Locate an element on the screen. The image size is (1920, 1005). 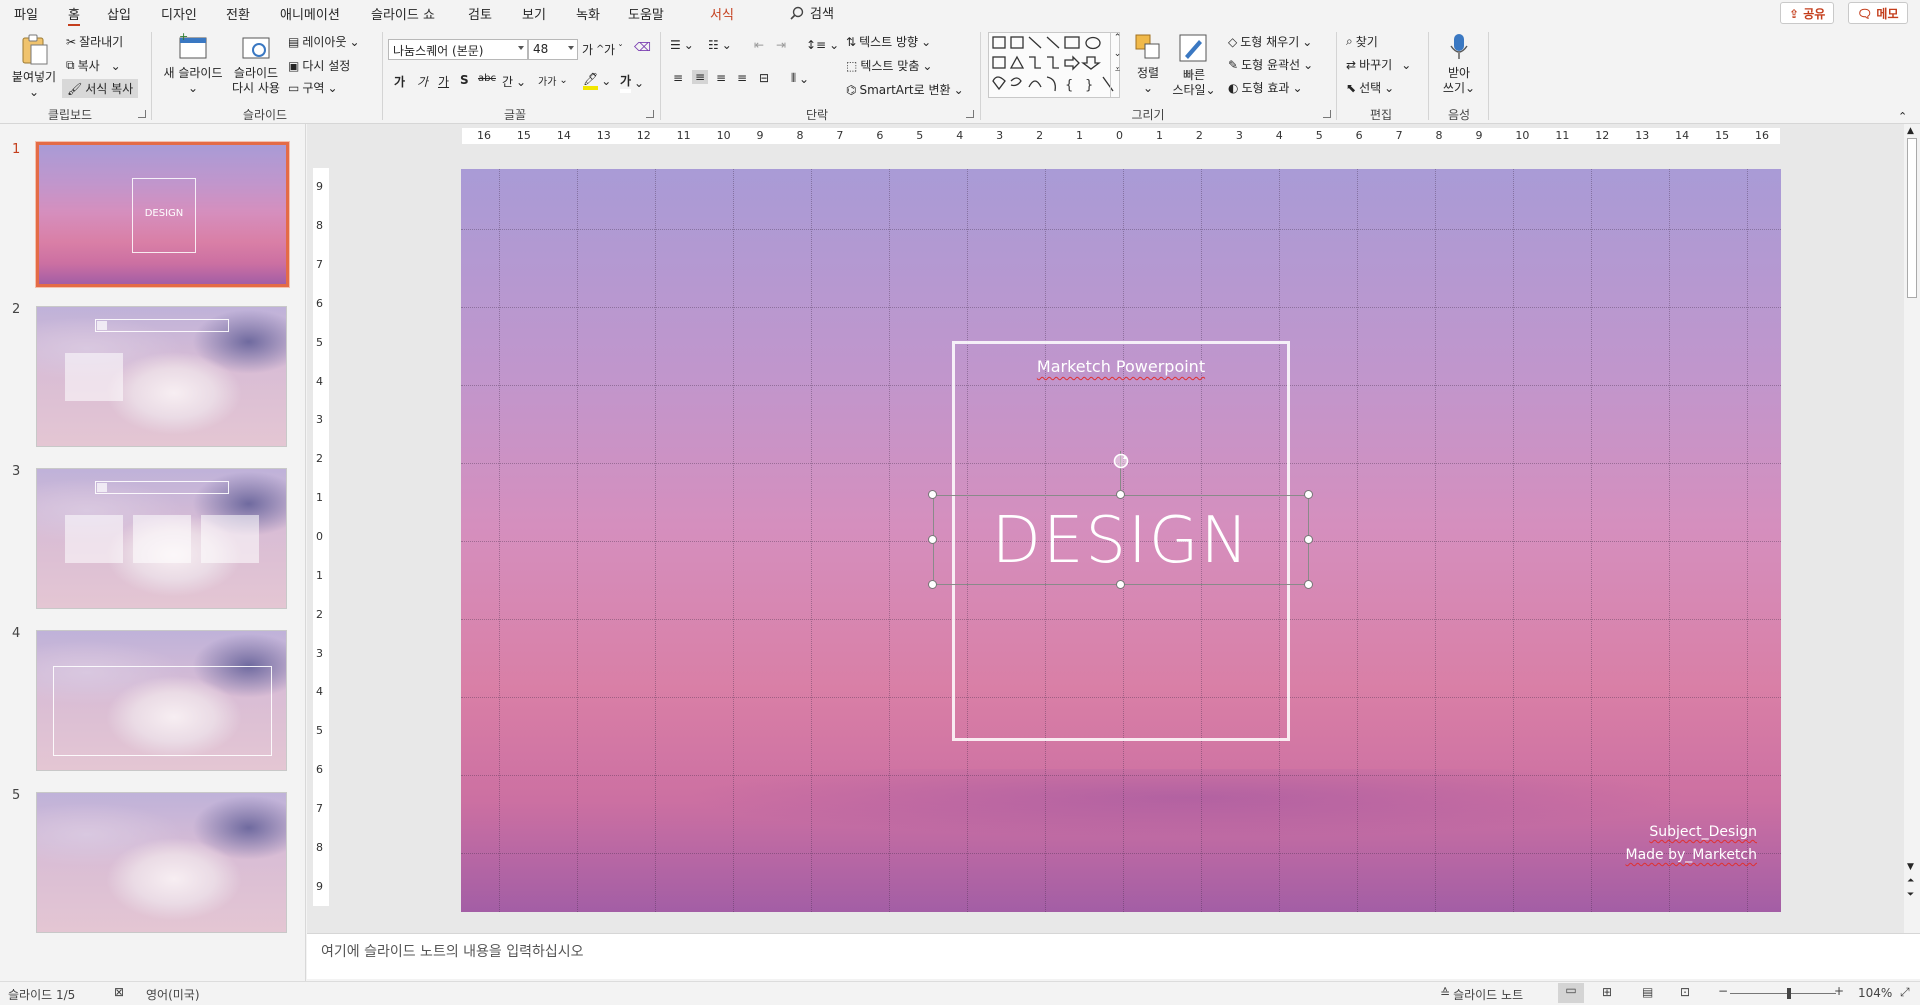
zoom-in-icon: + is located at coordinates (1839, 991).